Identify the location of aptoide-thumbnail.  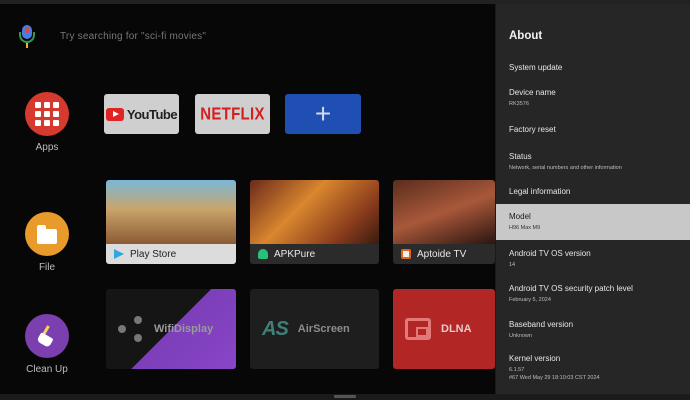
(444, 212).